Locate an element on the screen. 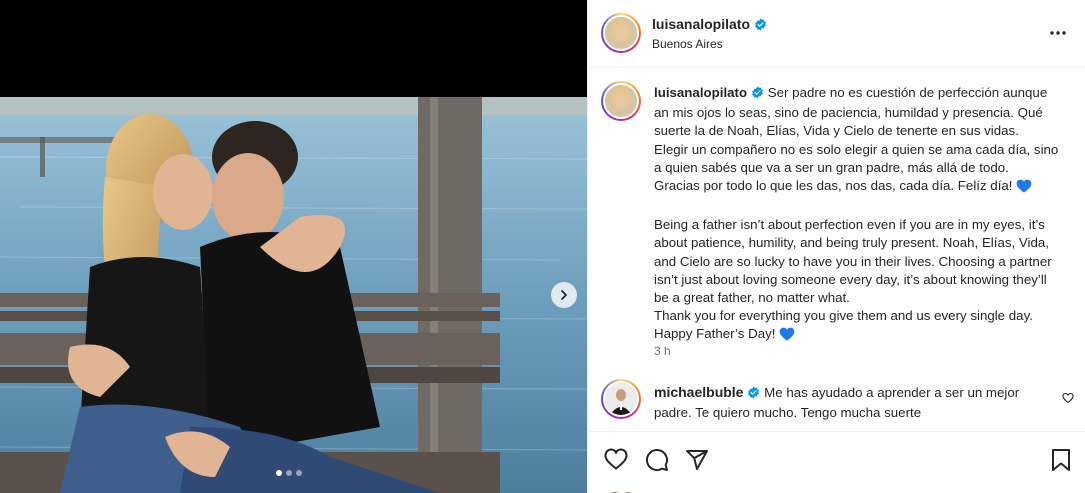 The height and width of the screenshot is (493, 1085). likes-preview-strip is located at coordinates (836, 489).